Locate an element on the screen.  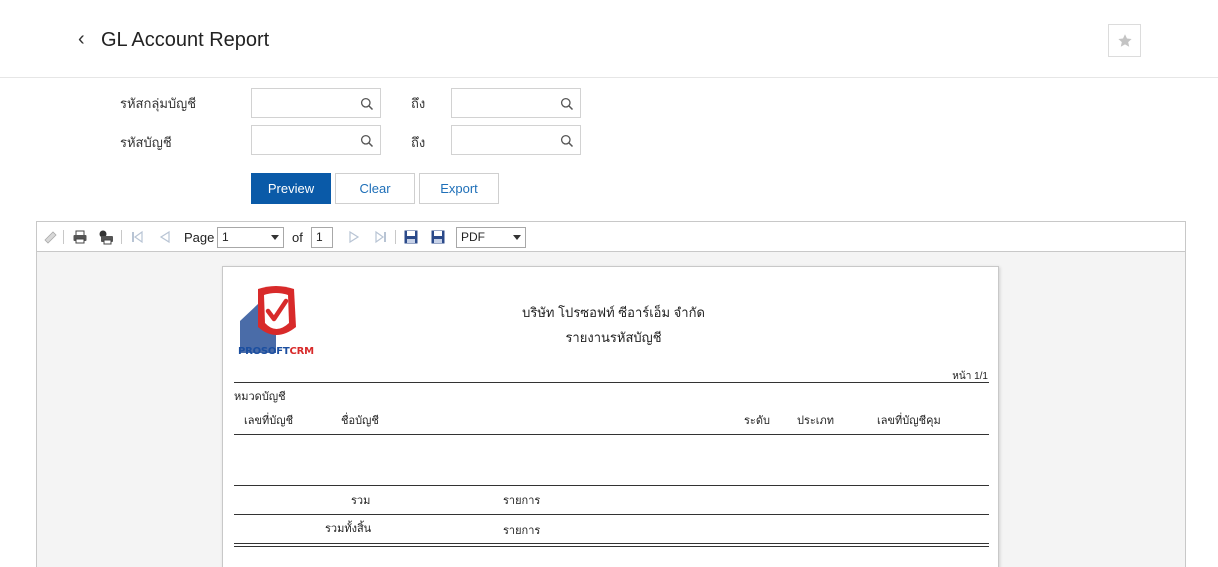
column-header: ชื่อบัญชี is located at coordinates (360, 421).